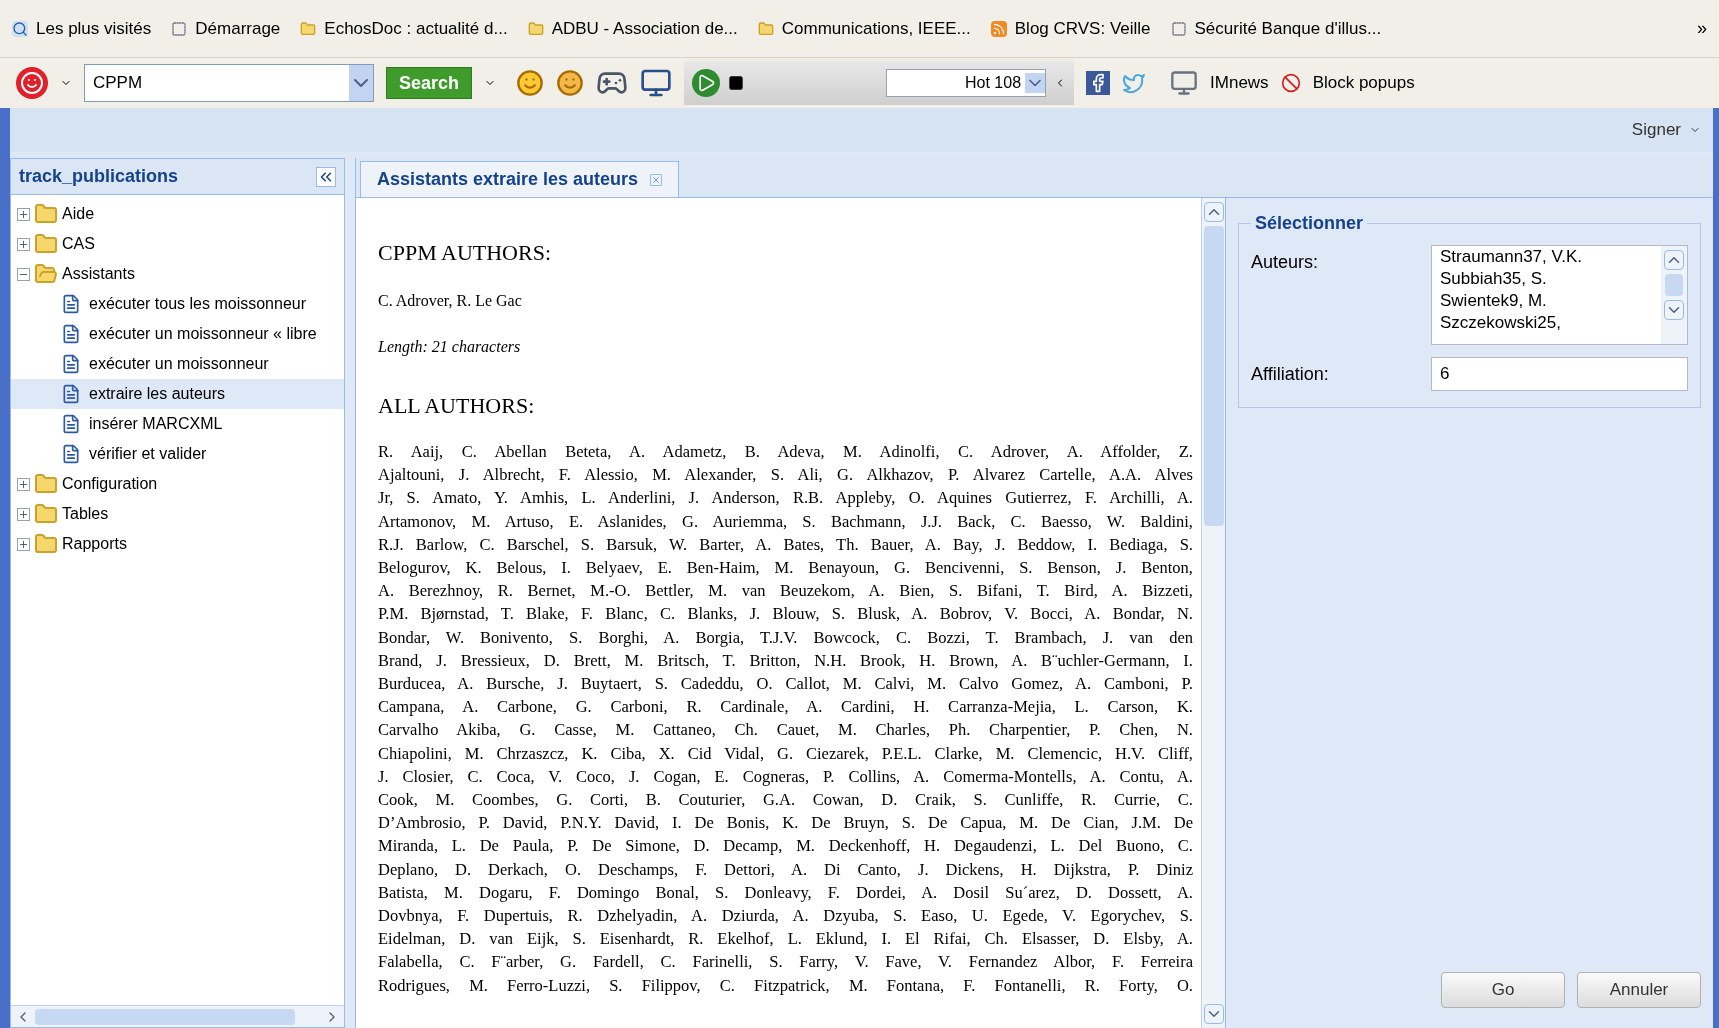  What do you see at coordinates (465, 253) in the screenshot?
I see `section-heading: CPPM AUTHORS:` at bounding box center [465, 253].